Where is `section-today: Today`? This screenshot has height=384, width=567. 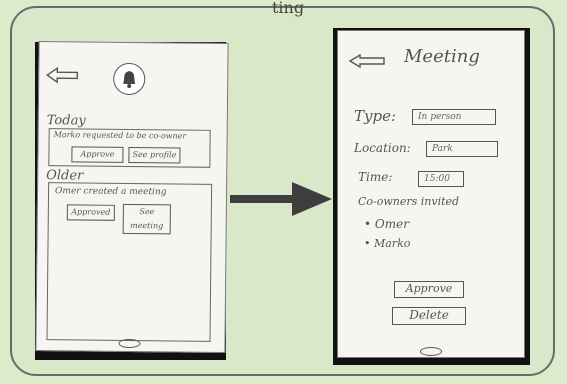
section-today: Today is located at coordinates (66, 121).